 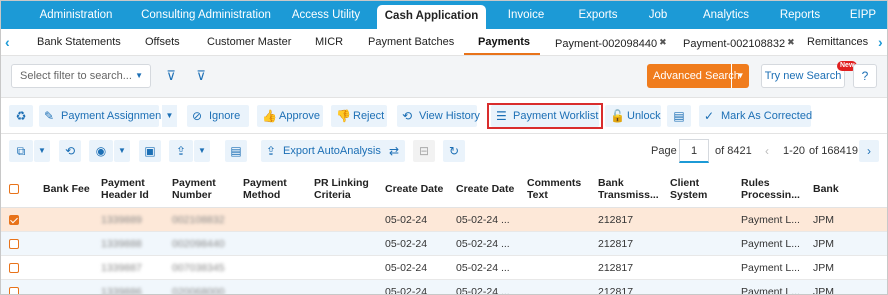 I want to click on document-icon: ▤, so click(x=679, y=116).